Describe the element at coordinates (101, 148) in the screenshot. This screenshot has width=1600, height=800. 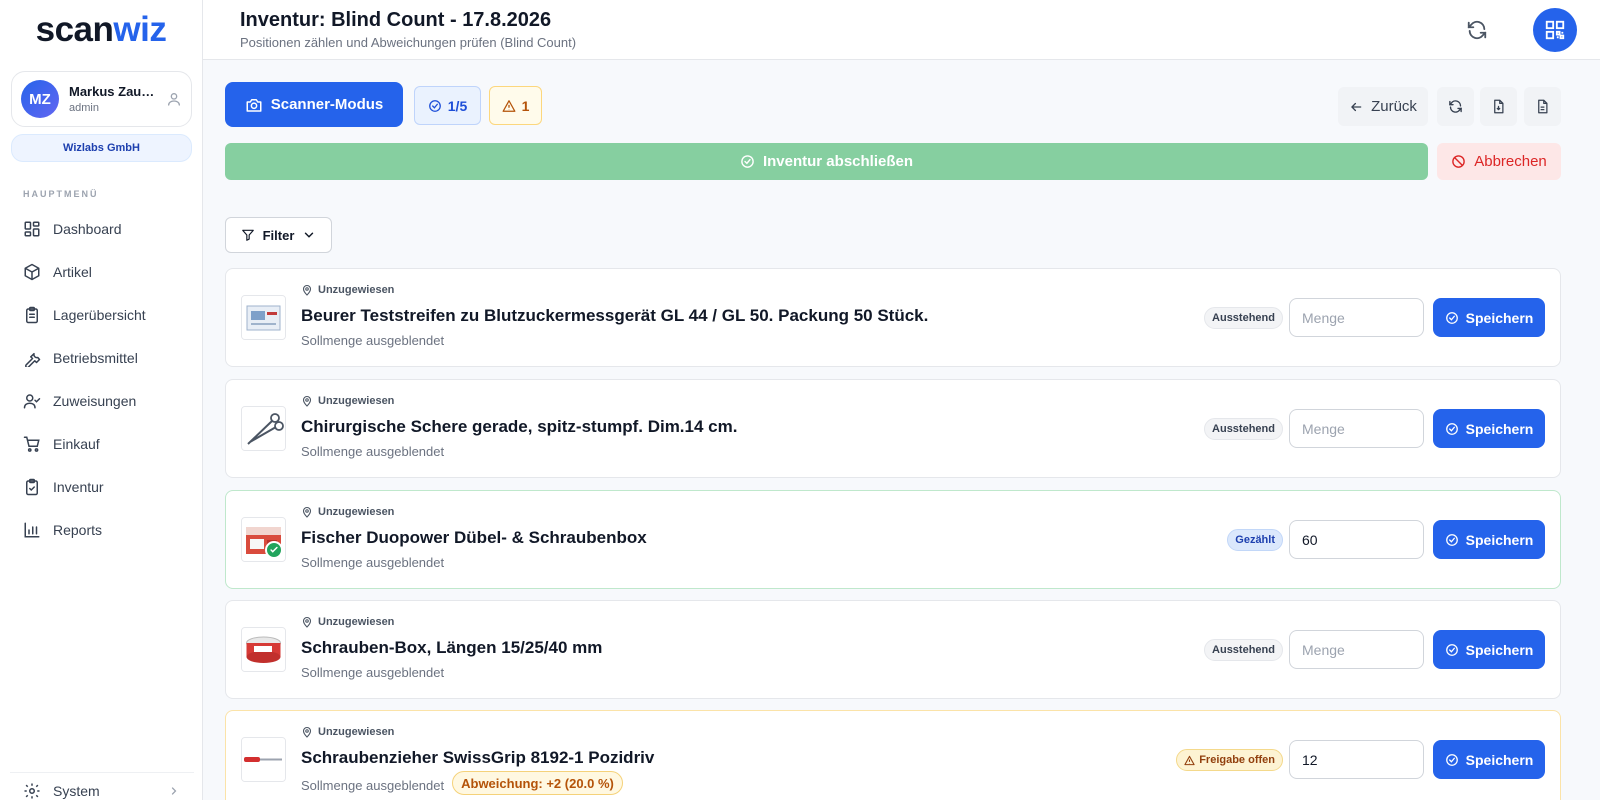
I see `company-badge: Wizlabs GmbH` at that location.